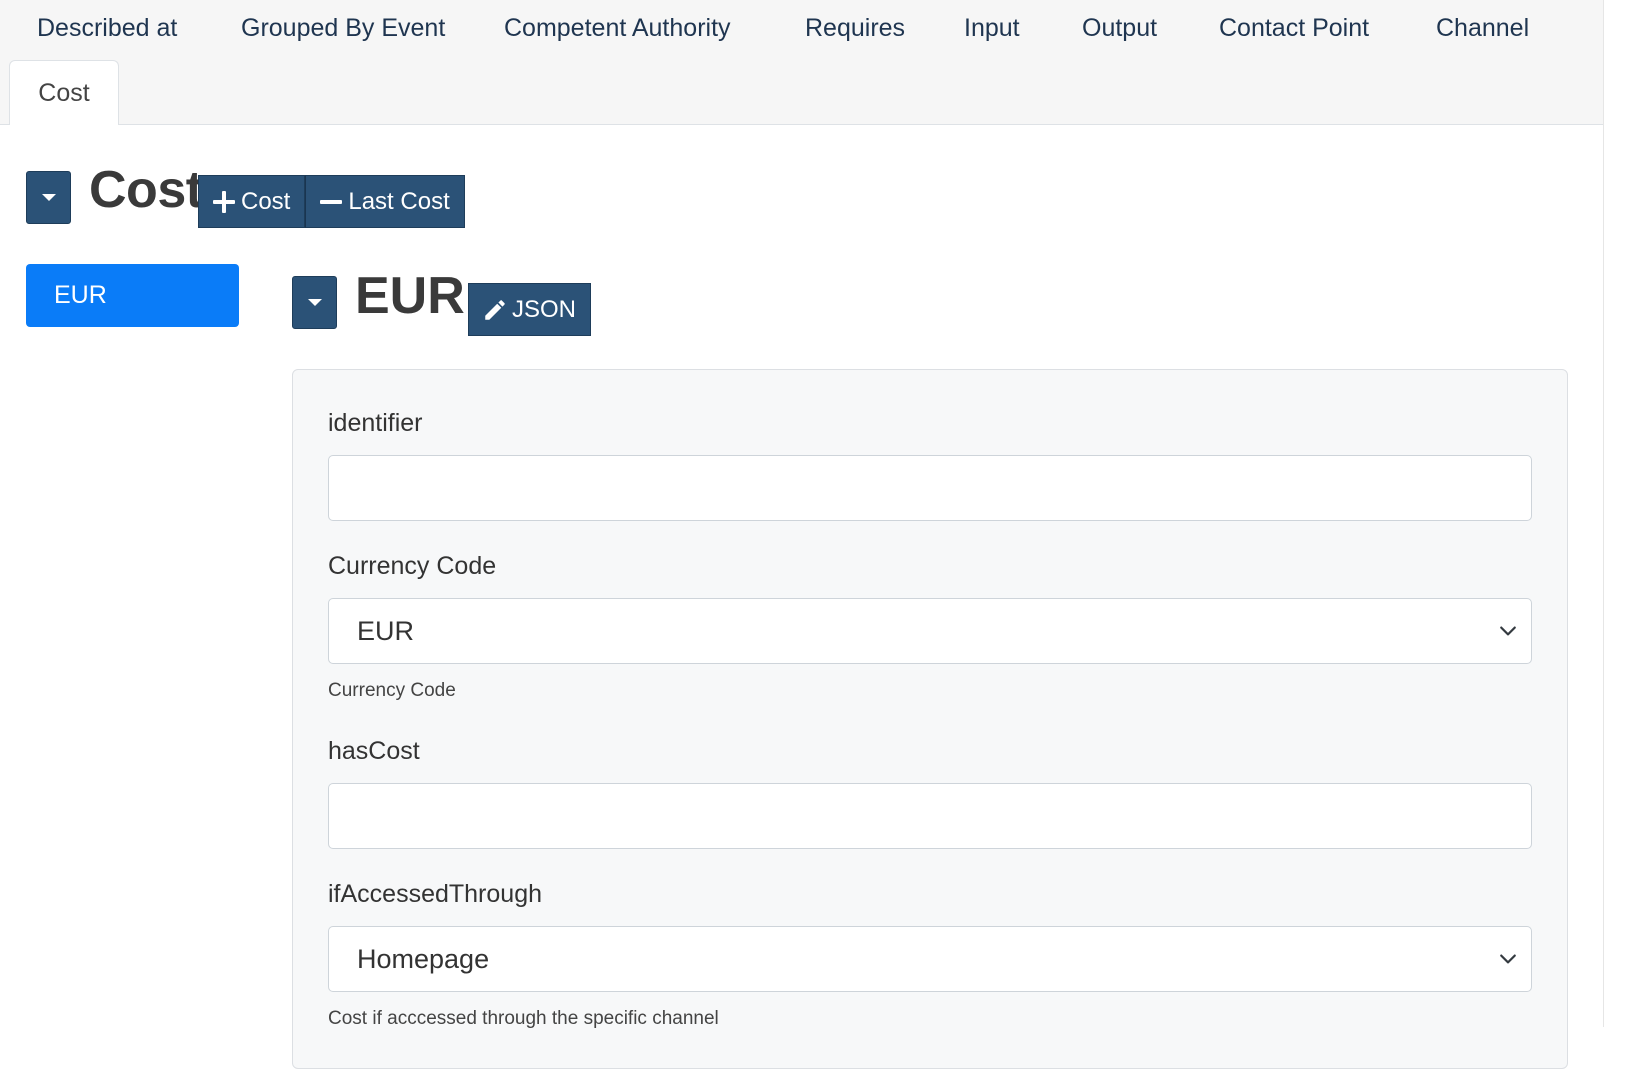  I want to click on has-cost-input, so click(930, 816).